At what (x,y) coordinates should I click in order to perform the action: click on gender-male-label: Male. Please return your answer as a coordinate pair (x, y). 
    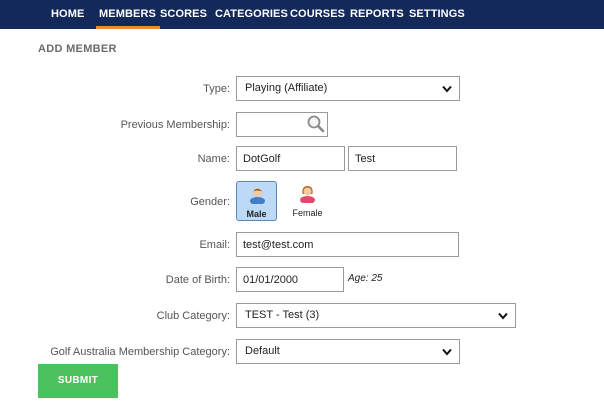
    Looking at the image, I should click on (256, 214).